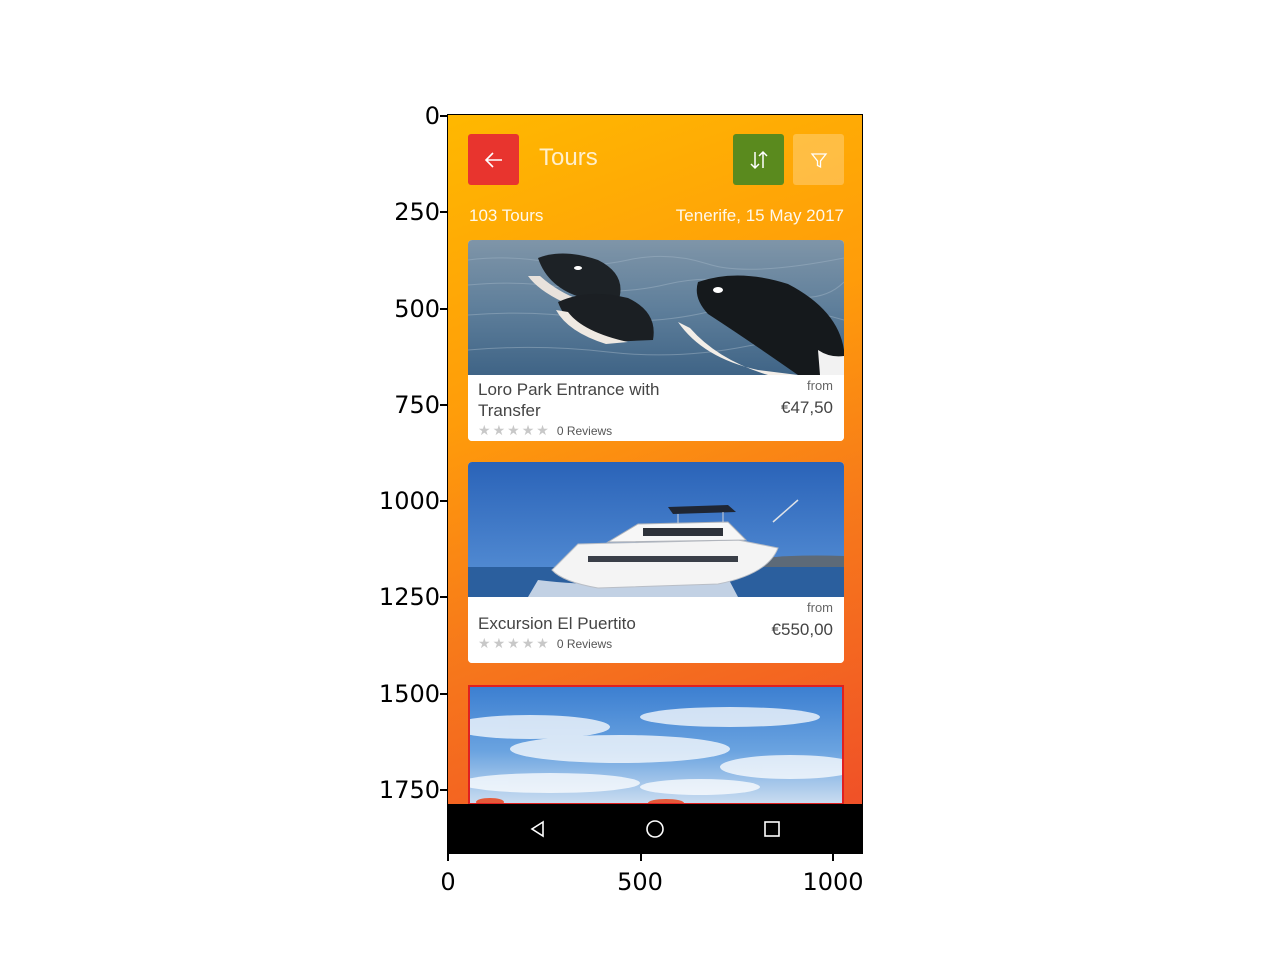  I want to click on top-bar: Tours, so click(655, 159).